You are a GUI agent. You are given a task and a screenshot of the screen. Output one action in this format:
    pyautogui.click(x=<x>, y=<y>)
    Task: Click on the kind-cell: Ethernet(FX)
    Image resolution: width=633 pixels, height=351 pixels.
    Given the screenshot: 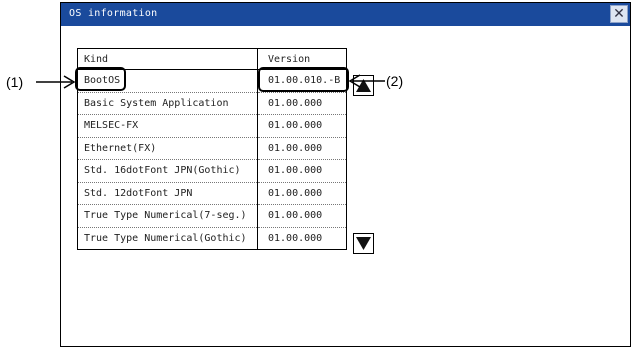 What is the action you would take?
    pyautogui.click(x=167, y=148)
    